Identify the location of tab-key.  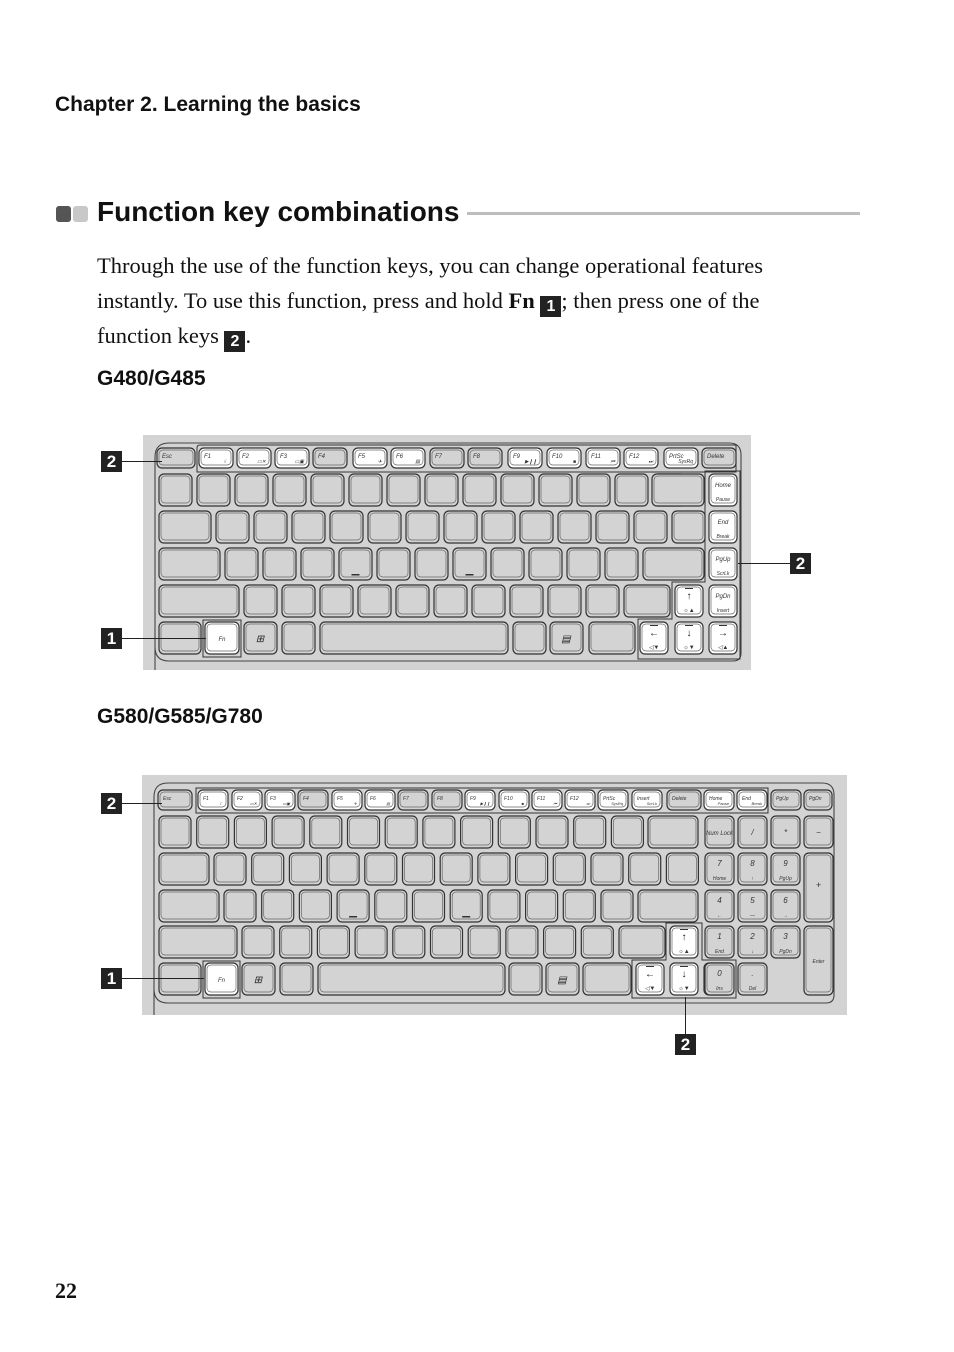
(184, 869).